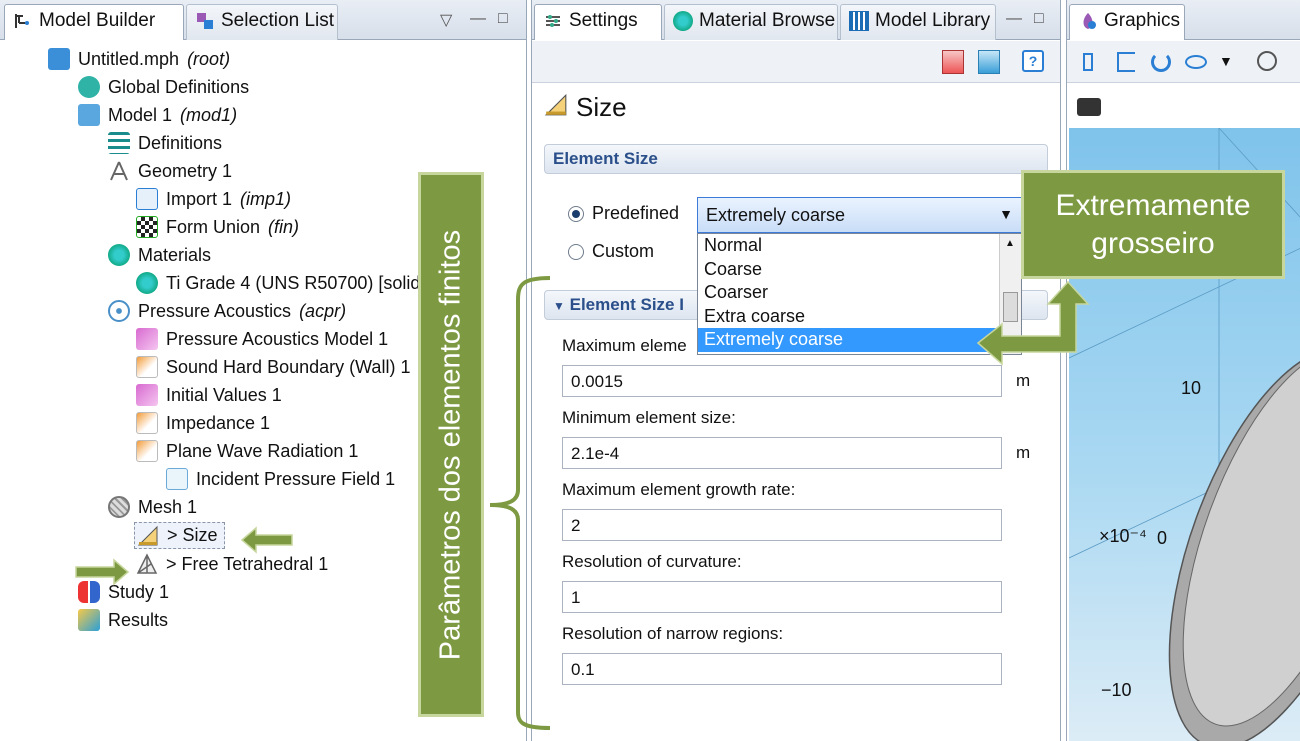  I want to click on scroll-up-icon: ▲, so click(1010, 243).